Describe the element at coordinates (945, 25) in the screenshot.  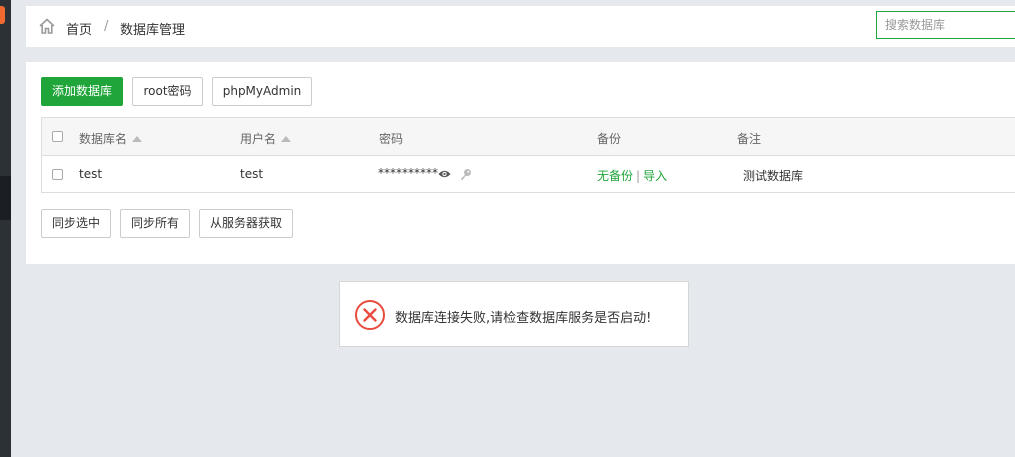
I see `search-input` at that location.